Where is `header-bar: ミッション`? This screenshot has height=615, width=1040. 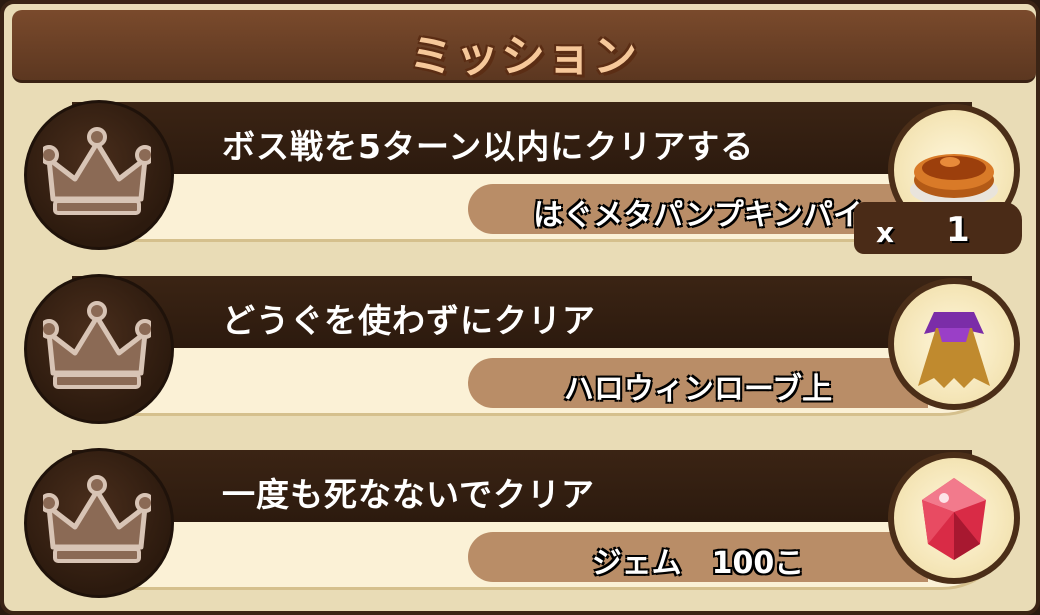
header-bar: ミッション is located at coordinates (524, 46).